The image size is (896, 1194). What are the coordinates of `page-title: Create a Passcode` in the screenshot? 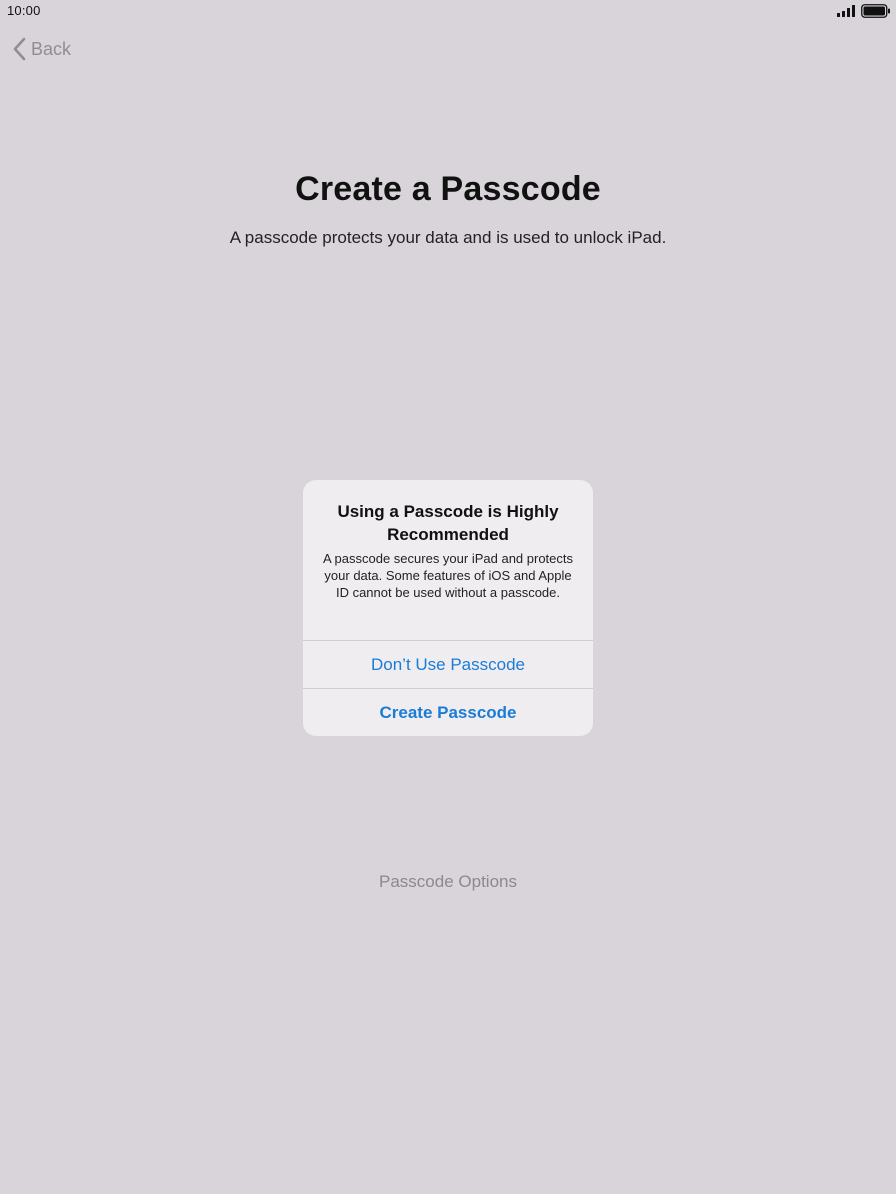 It's located at (448, 189).